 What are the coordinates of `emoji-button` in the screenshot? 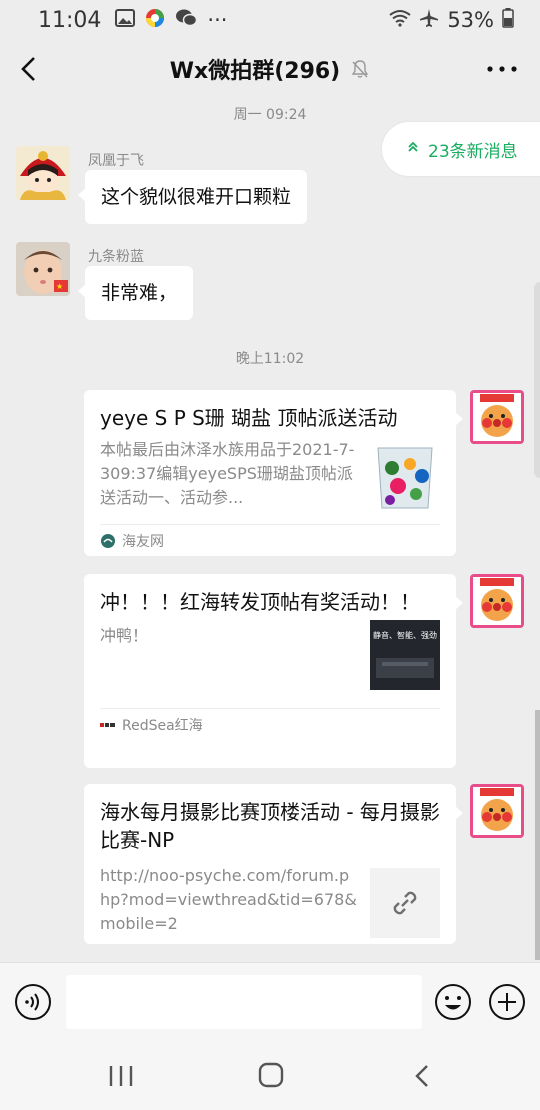 It's located at (453, 1002).